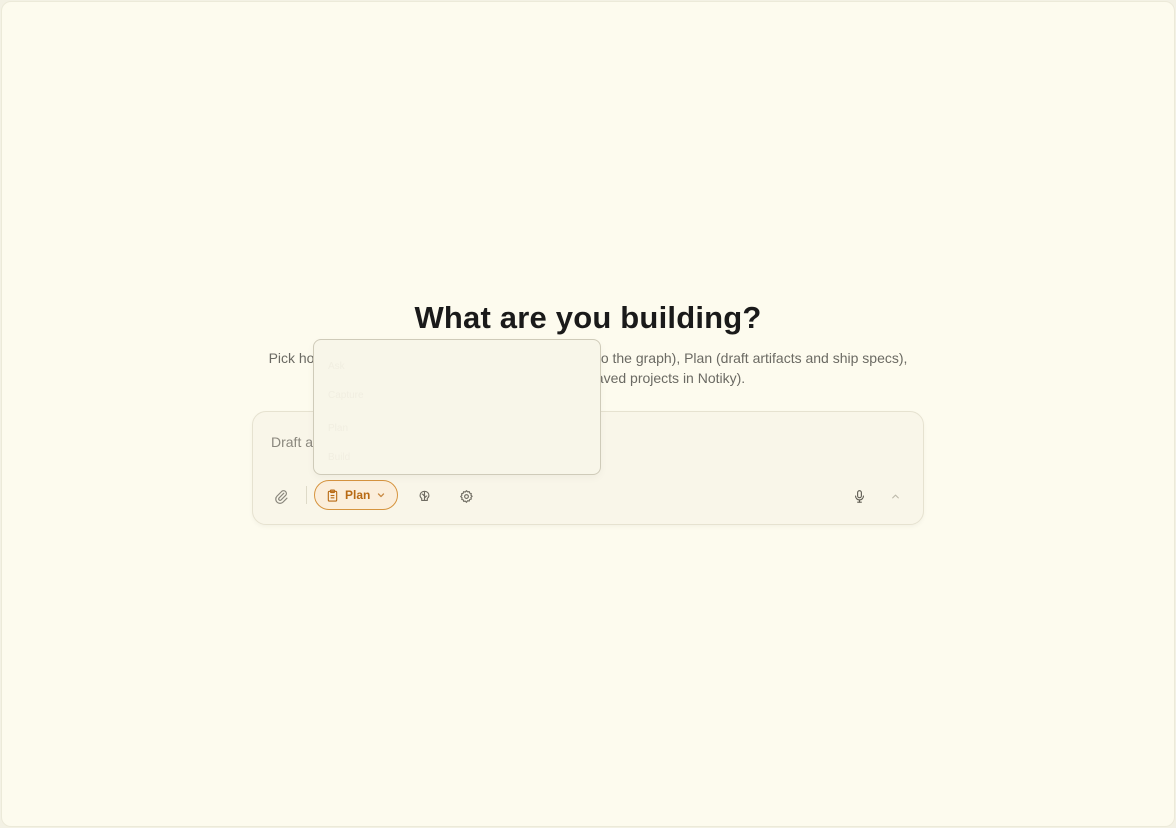 Image resolution: width=1176 pixels, height=828 pixels. Describe the element at coordinates (346, 395) in the screenshot. I see `mode-option-capture: Capture` at that location.